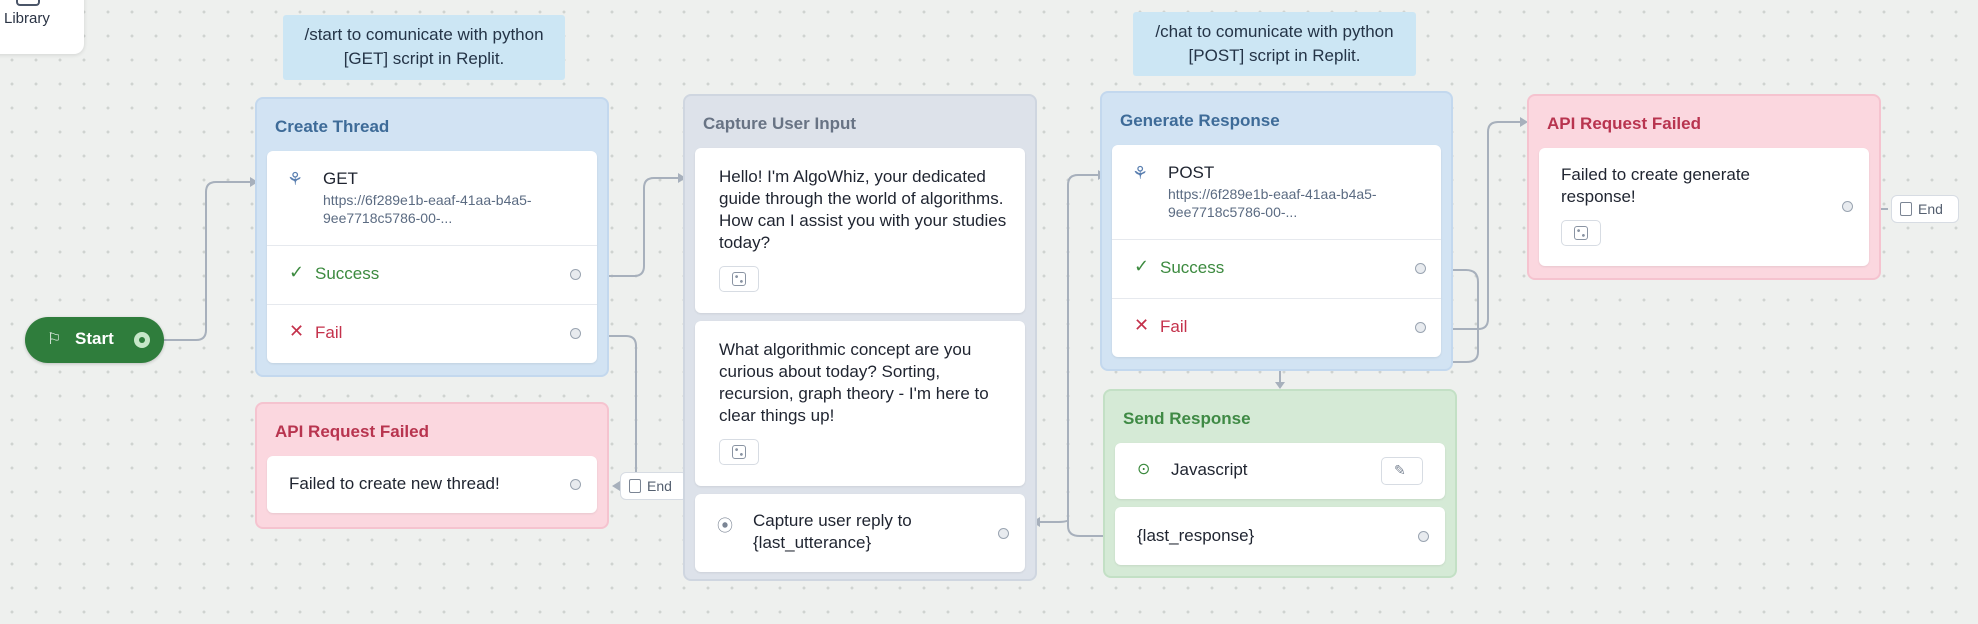 Image resolution: width=1978 pixels, height=624 pixels. Describe the element at coordinates (340, 178) in the screenshot. I see `method-label: GET` at that location.